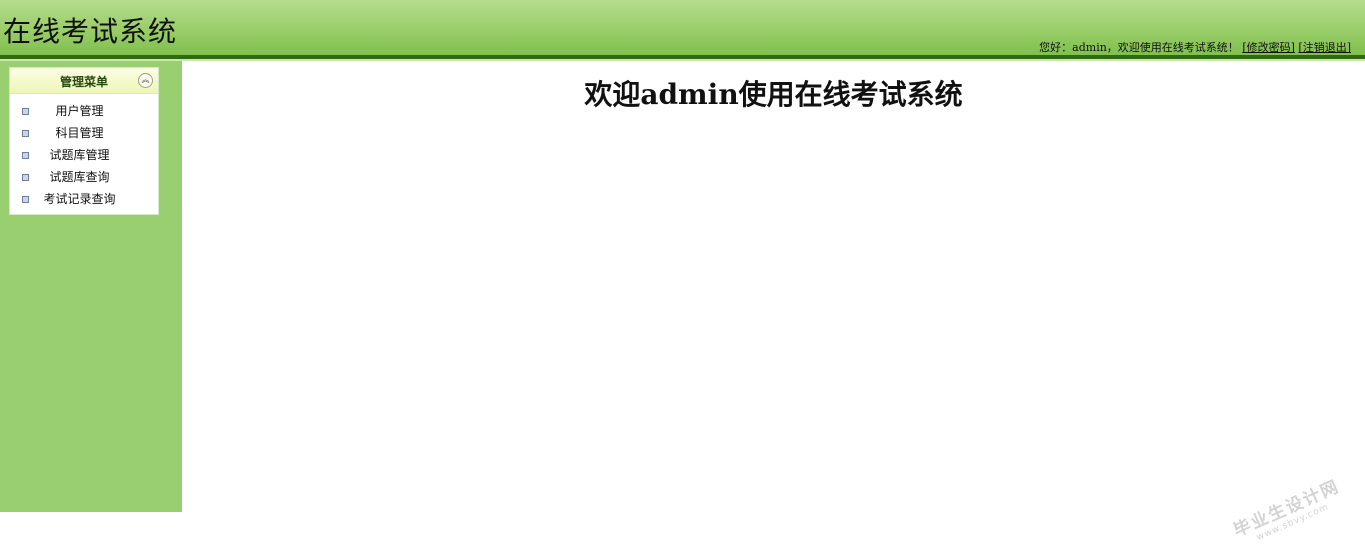 The width and height of the screenshot is (1365, 550). I want to click on double-chevron-up-icon: ︽, so click(145, 80).